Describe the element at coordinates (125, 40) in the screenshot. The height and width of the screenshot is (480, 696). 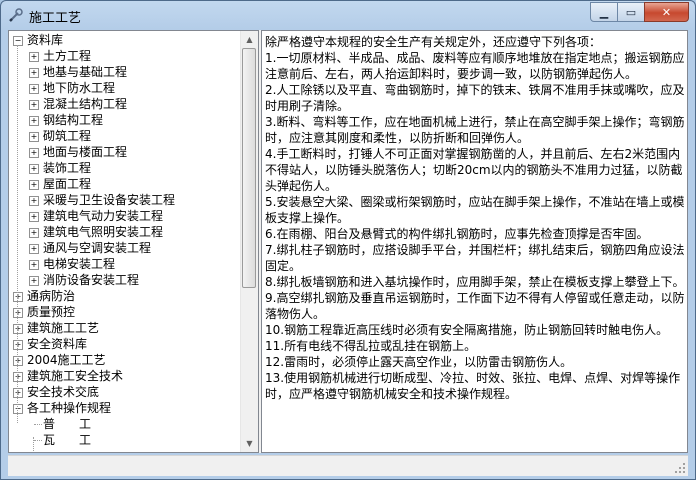
I see `tree-item: − 资料库` at that location.